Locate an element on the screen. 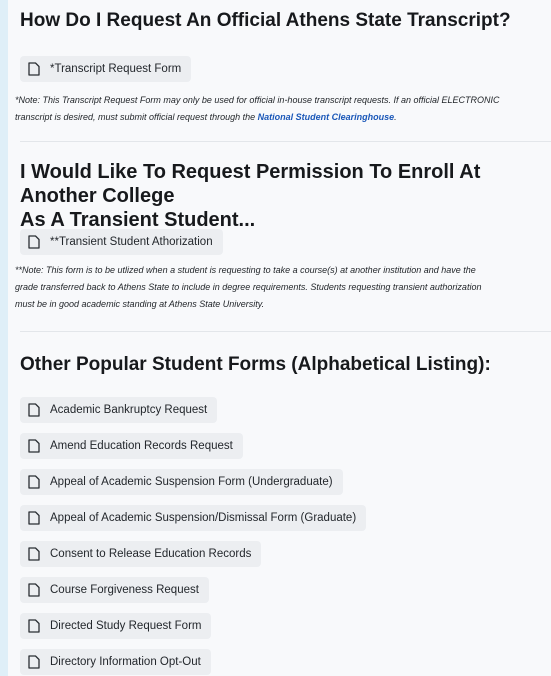  form-link: Consent to Release Education Records is located at coordinates (141, 554).